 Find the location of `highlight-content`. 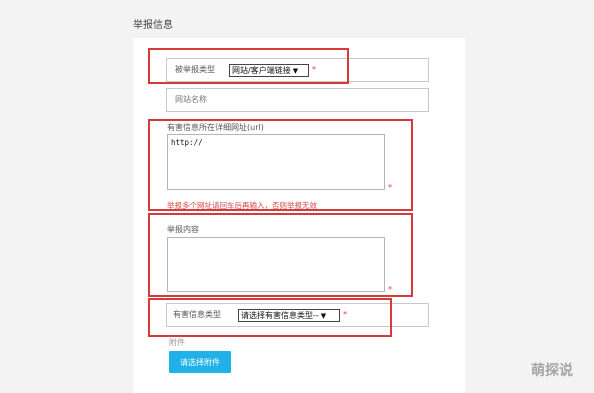

highlight-content is located at coordinates (280, 255).